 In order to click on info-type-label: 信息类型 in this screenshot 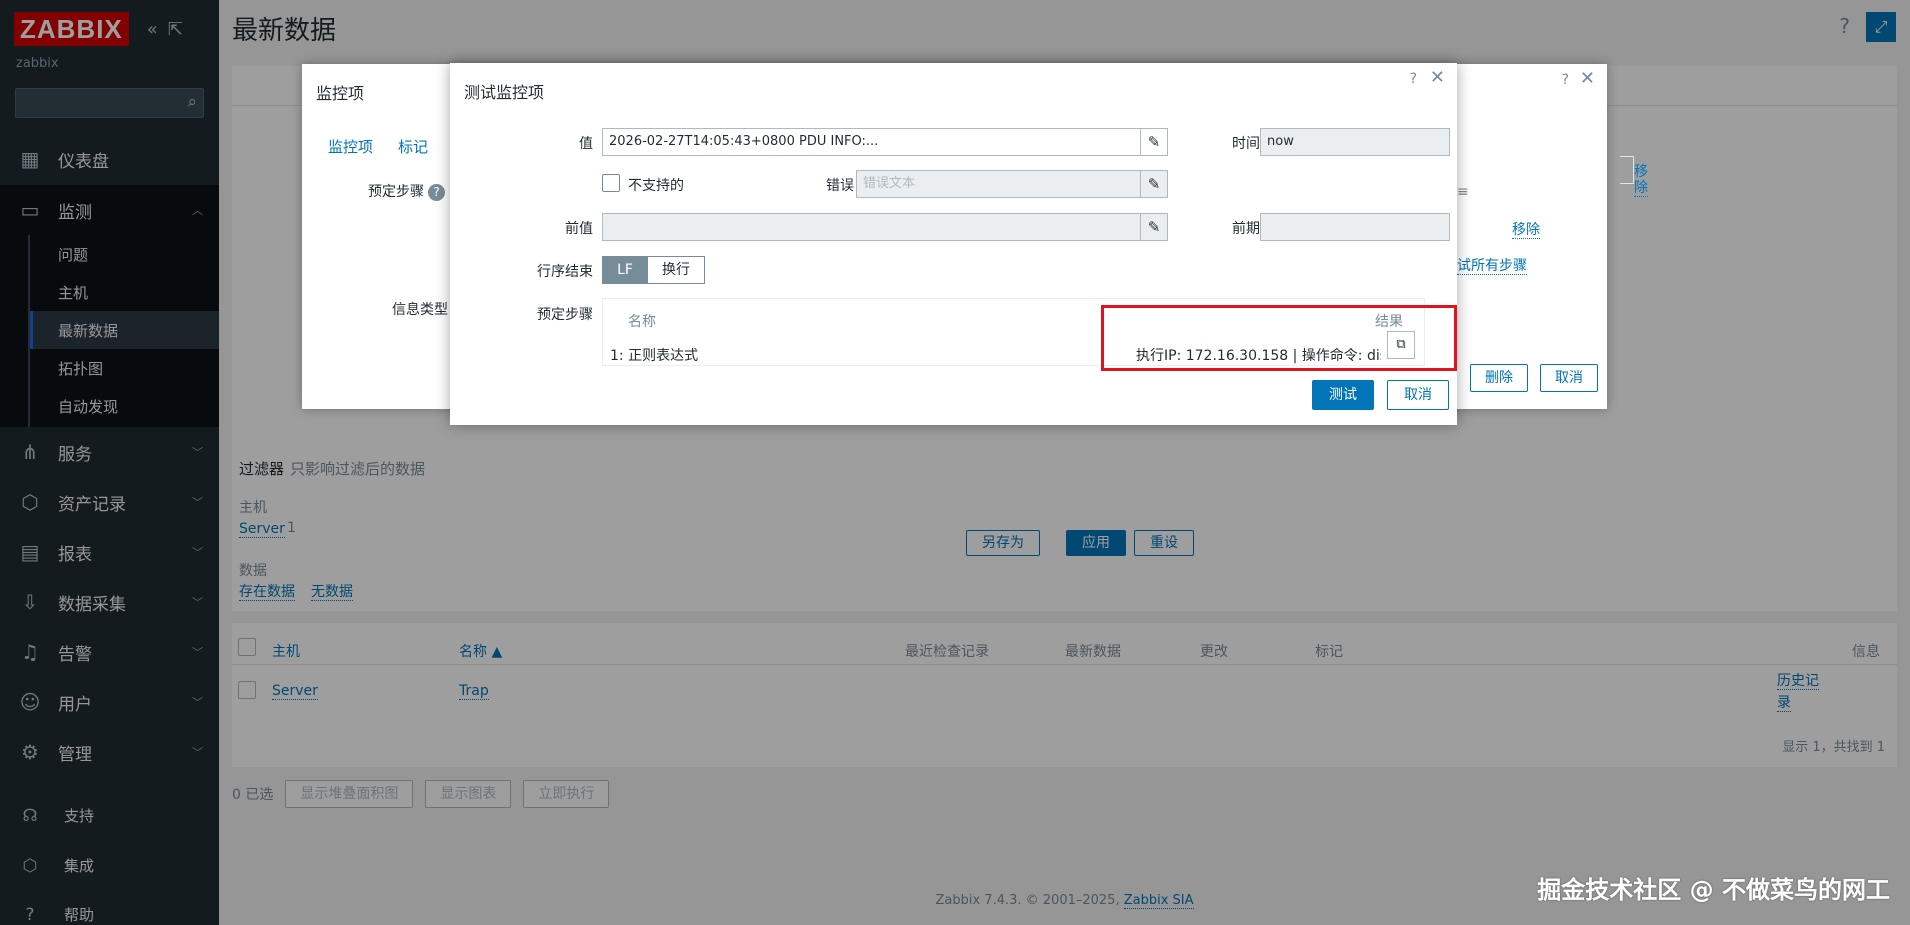, I will do `click(420, 310)`.